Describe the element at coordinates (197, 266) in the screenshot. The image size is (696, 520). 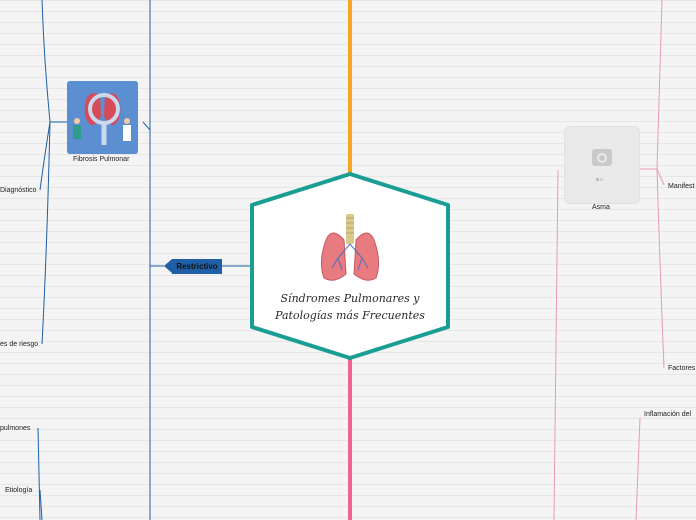
I see `restrictivo-topic: Restrictivo` at that location.